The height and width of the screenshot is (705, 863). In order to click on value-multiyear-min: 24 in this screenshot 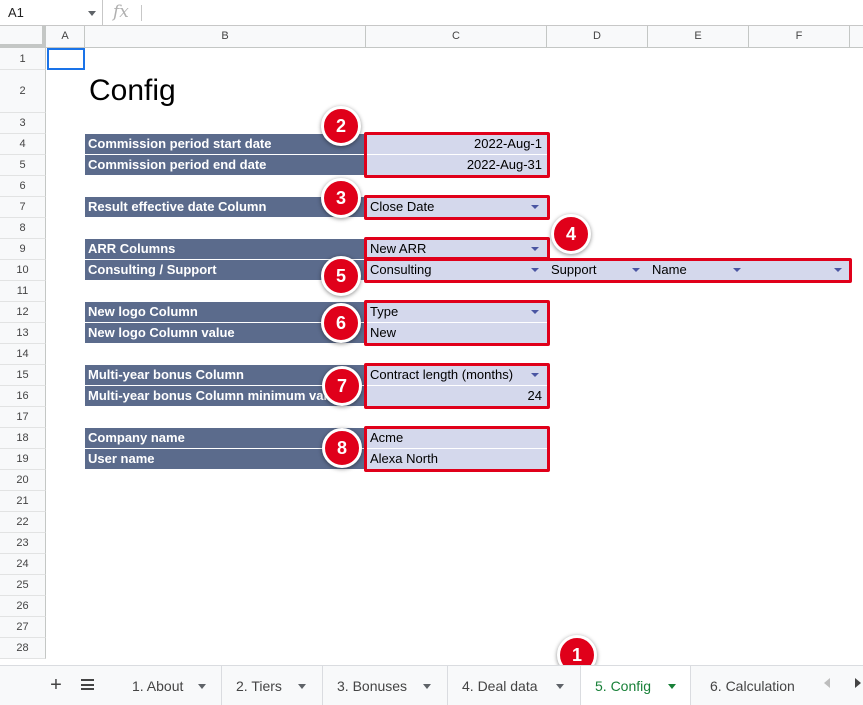, I will do `click(456, 396)`.